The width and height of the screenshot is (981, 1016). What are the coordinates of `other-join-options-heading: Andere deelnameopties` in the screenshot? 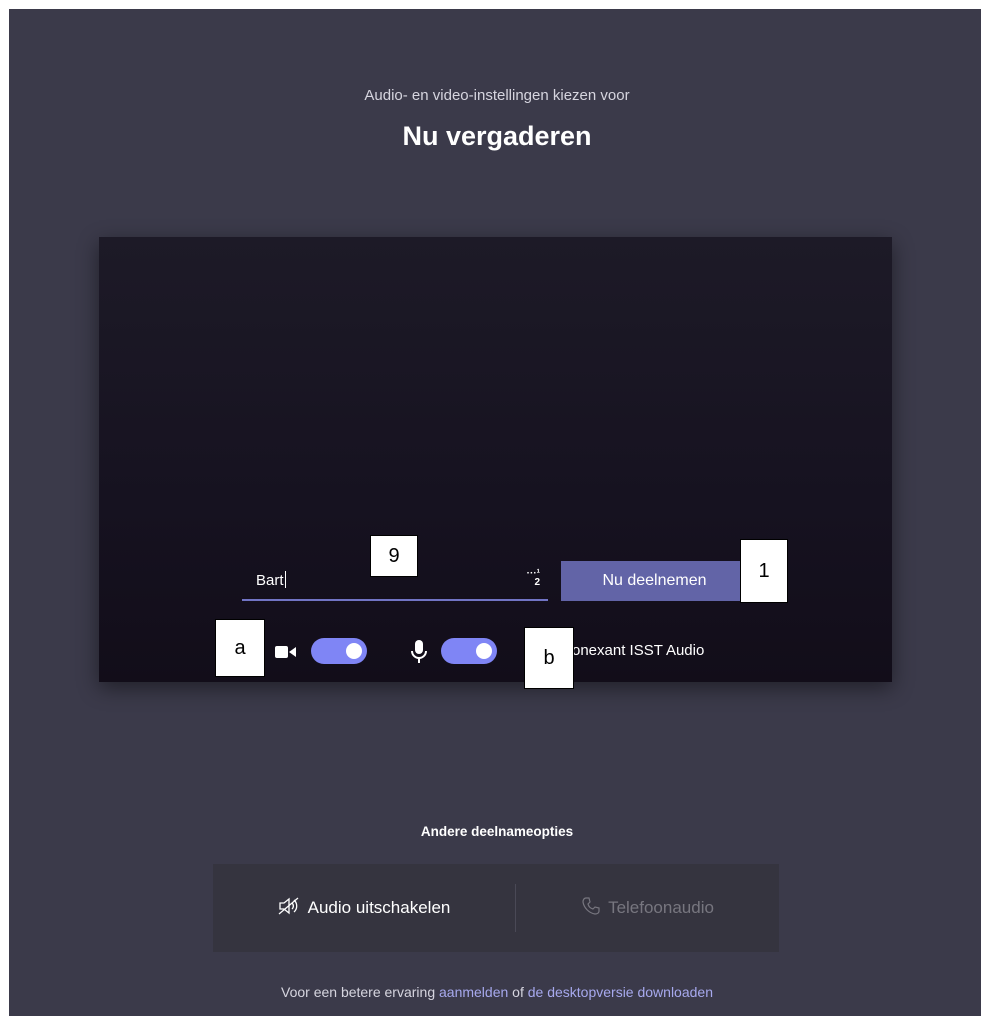 It's located at (497, 831).